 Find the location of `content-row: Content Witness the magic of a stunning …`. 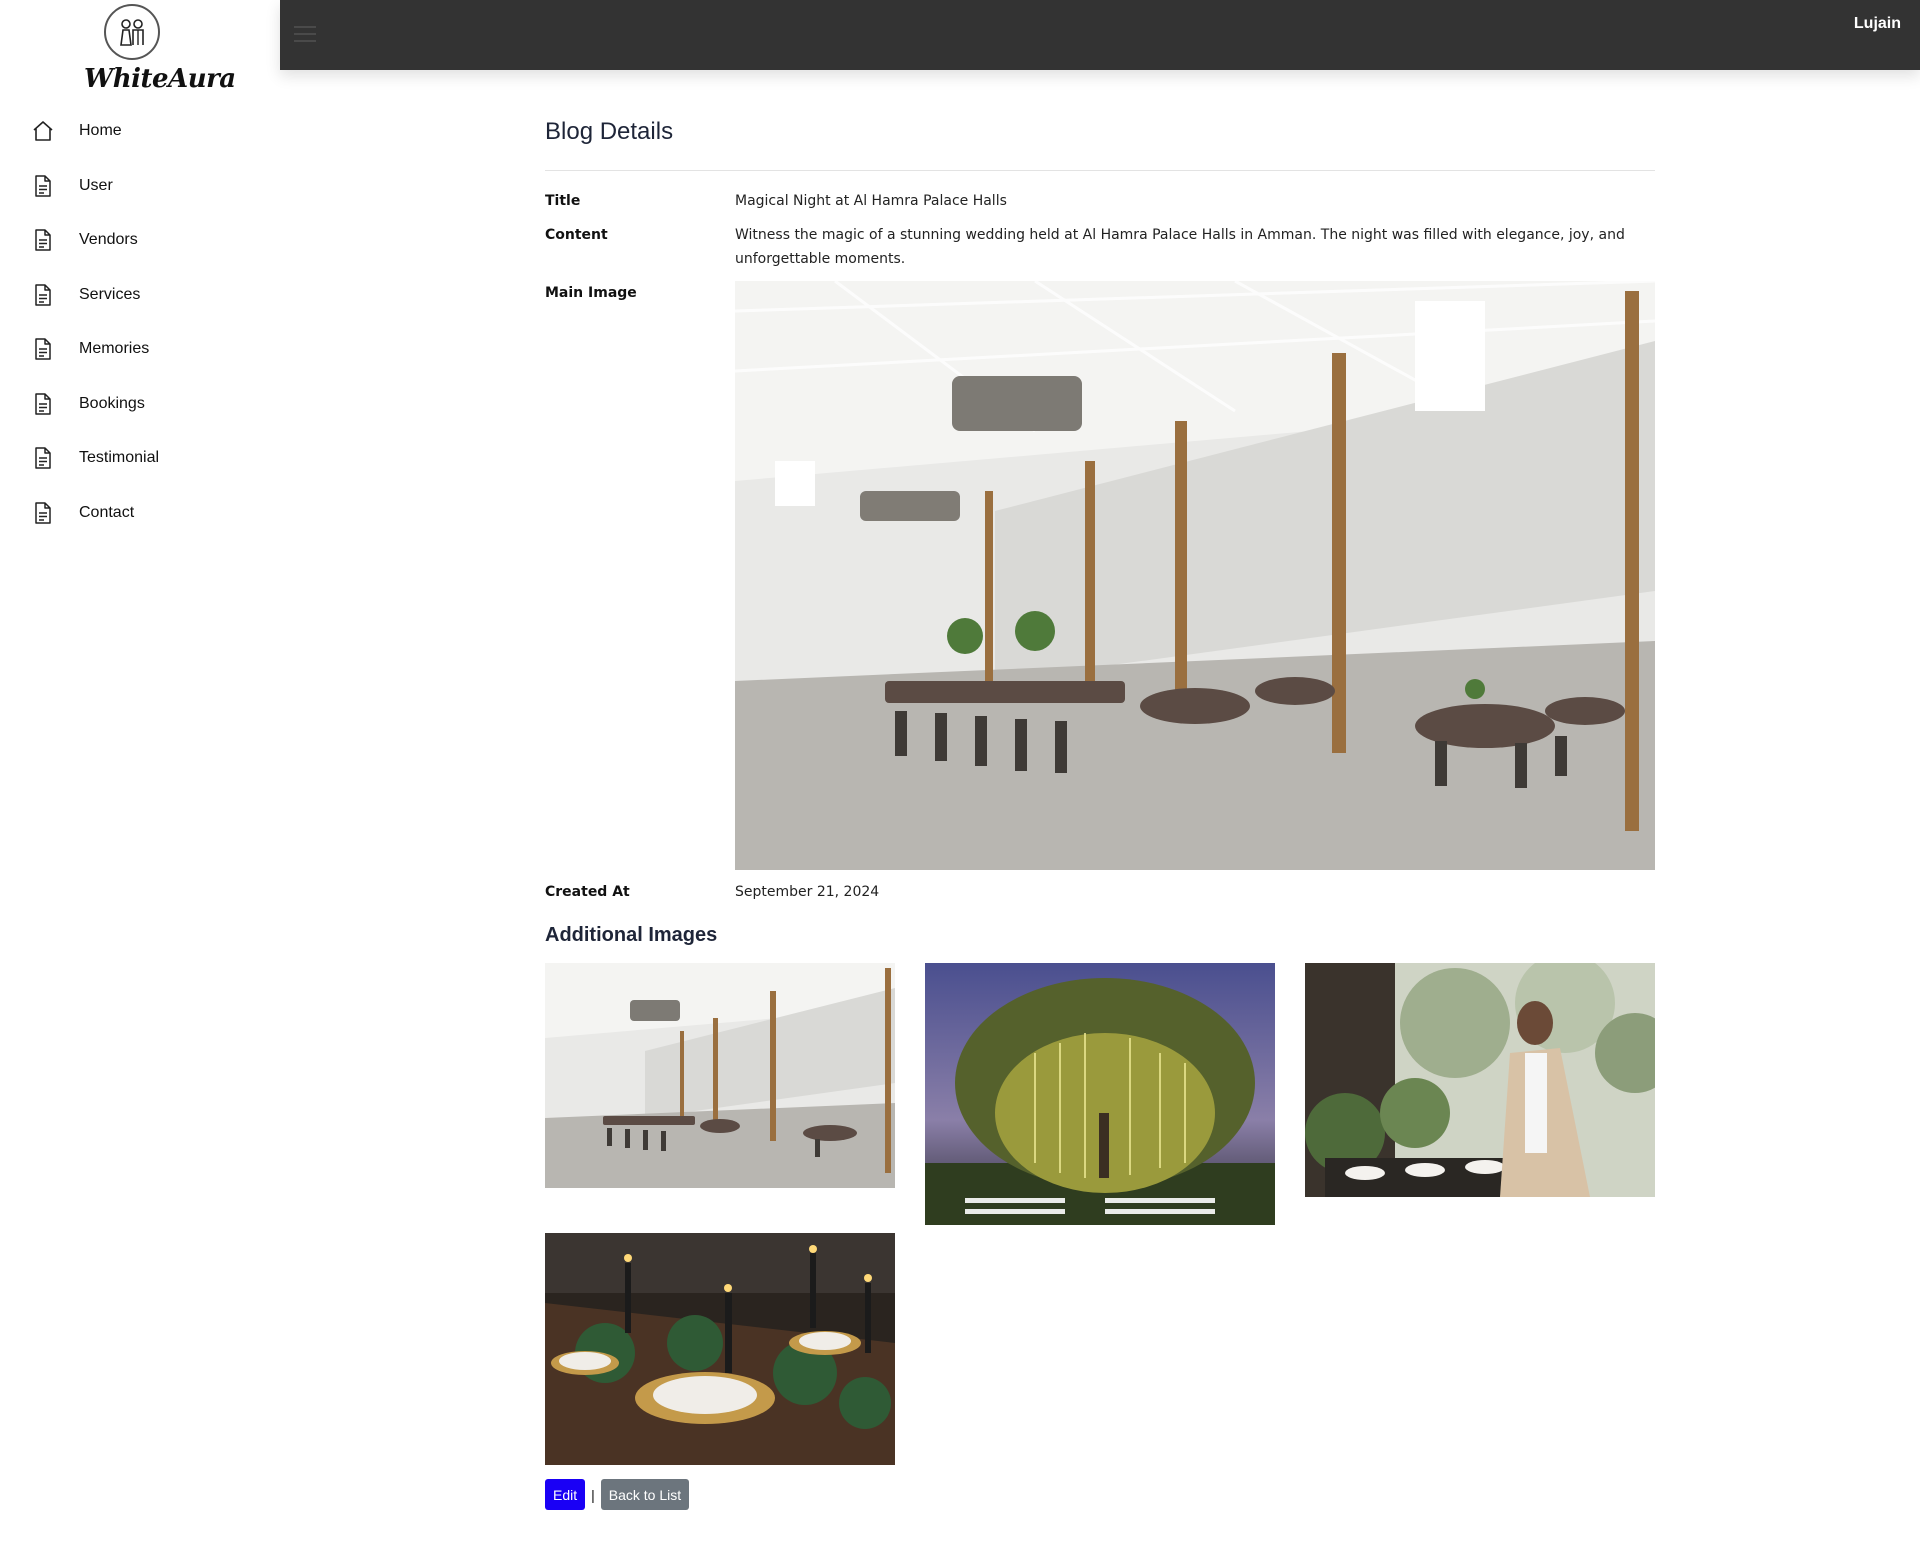

content-row: Content Witness the magic of a stunning … is located at coordinates (1100, 247).